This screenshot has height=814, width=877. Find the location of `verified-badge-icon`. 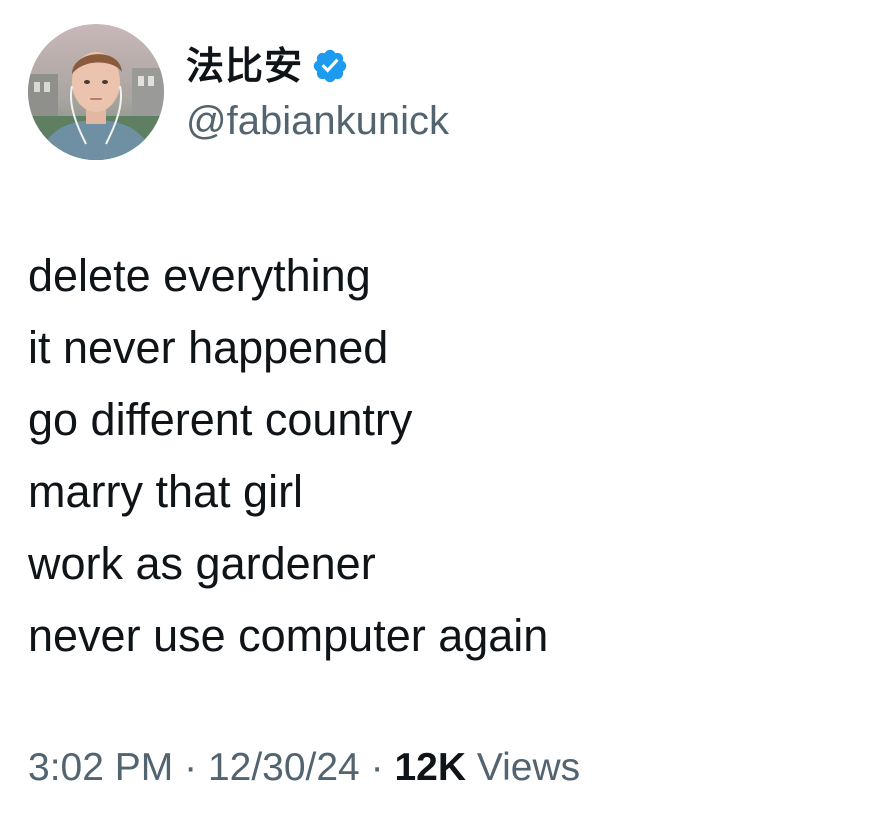

verified-badge-icon is located at coordinates (330, 66).